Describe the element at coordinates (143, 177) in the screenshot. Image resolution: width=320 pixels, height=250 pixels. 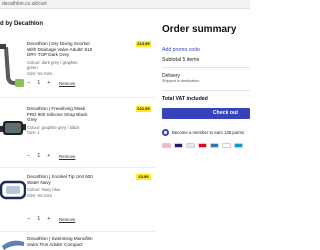
I see `item-price: £3.99` at that location.